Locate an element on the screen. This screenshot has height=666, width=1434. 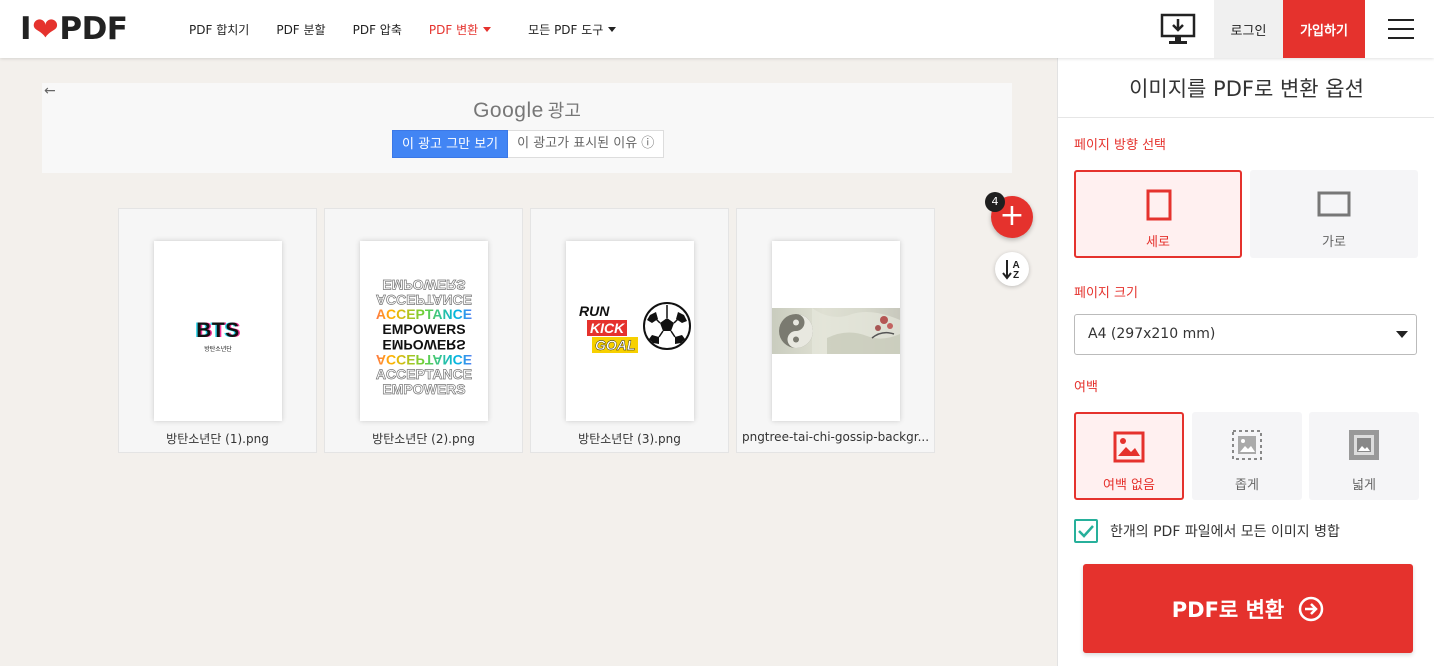
image-small-margin-icon is located at coordinates (1247, 445).